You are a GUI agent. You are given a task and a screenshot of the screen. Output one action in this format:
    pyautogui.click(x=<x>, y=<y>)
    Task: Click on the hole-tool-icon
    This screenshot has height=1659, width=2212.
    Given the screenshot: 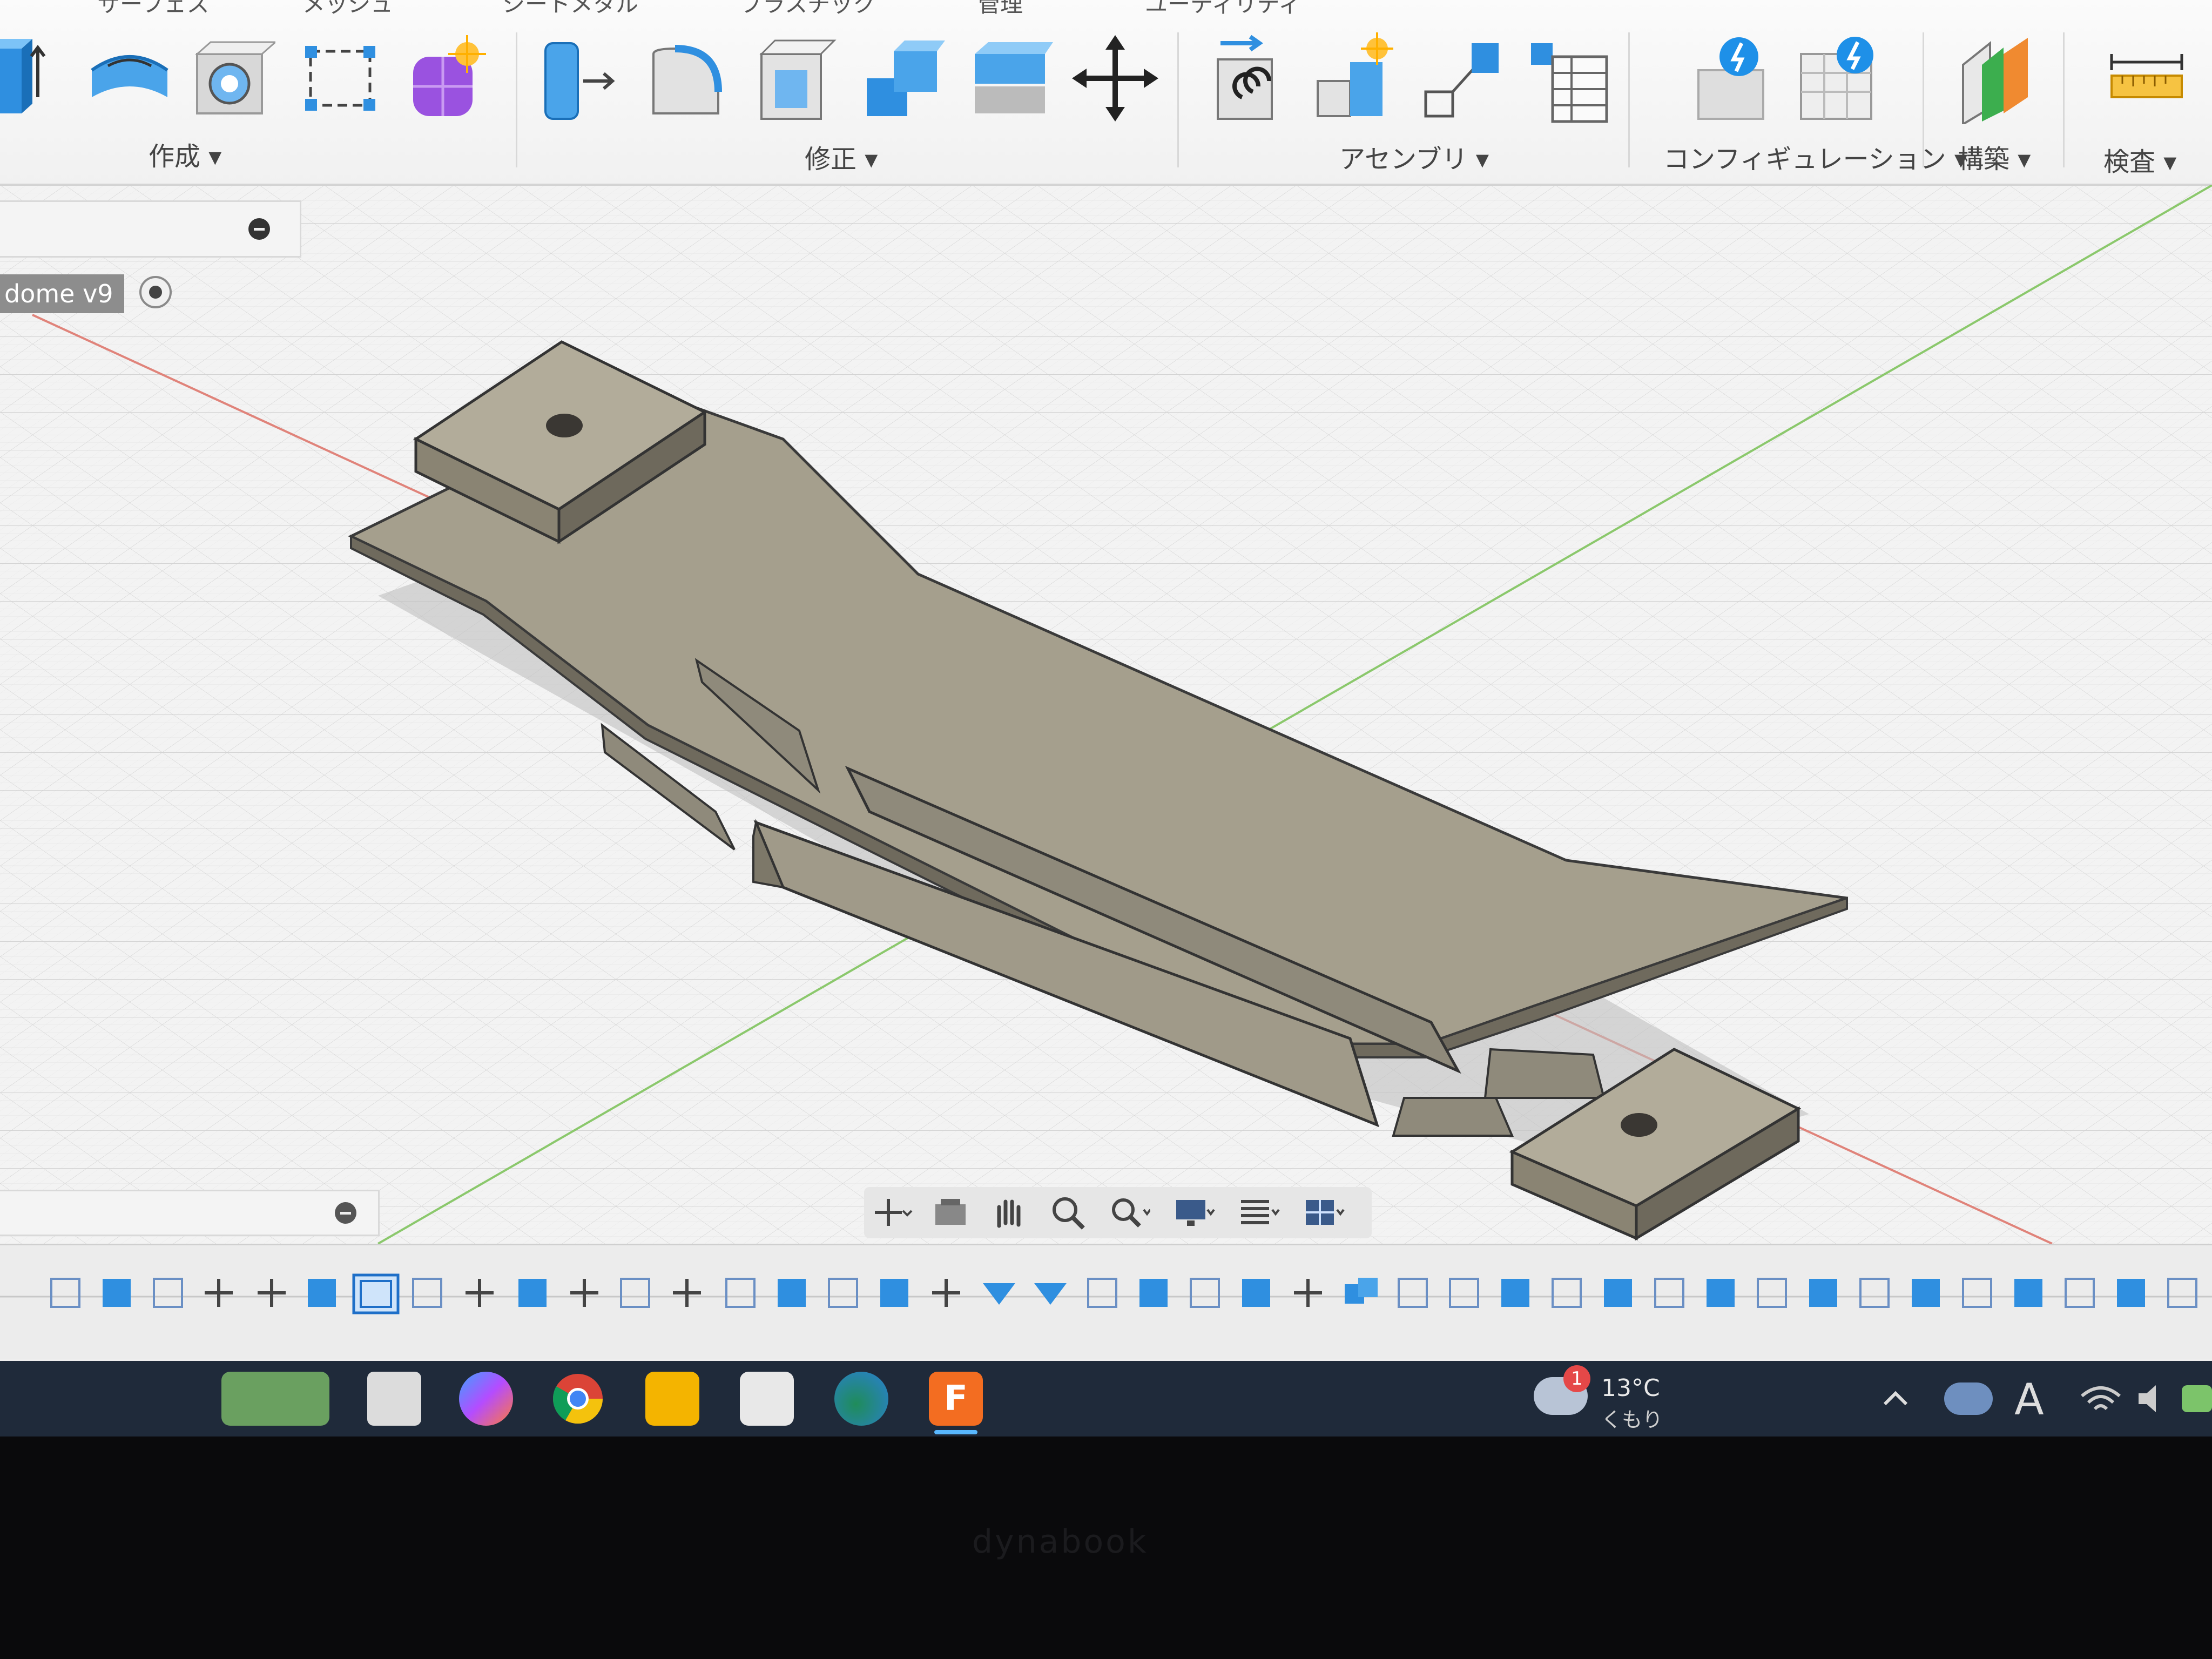 What is the action you would take?
    pyautogui.click(x=233, y=78)
    